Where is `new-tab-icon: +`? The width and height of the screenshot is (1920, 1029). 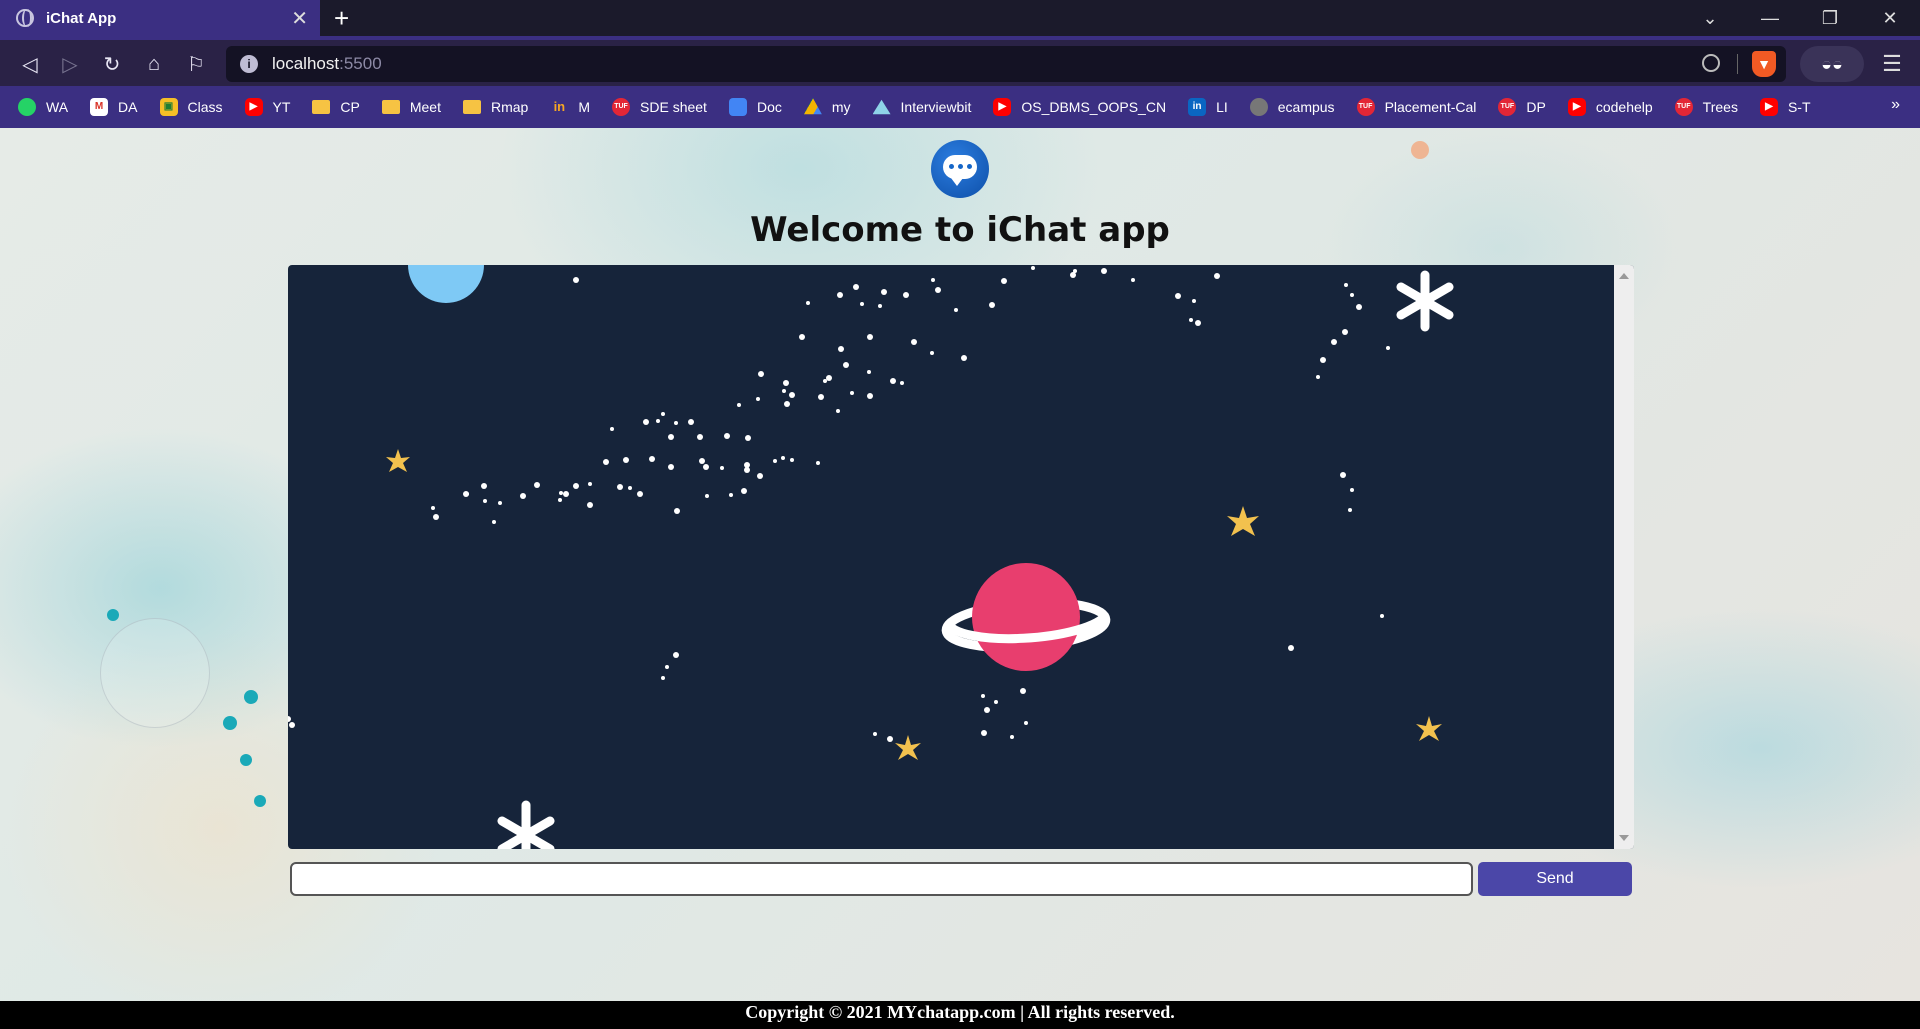
new-tab-icon: + is located at coordinates (341, 18).